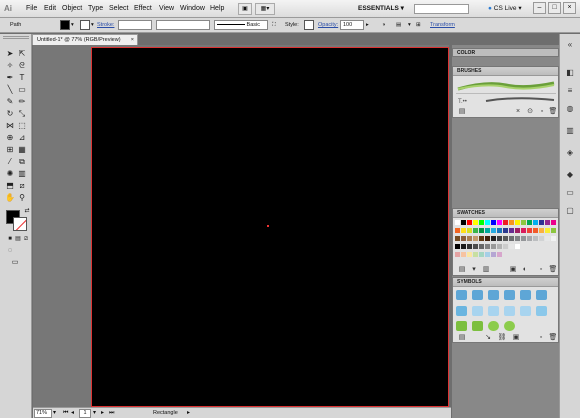 This screenshot has width=580, height=418. Describe the element at coordinates (10, 126) in the screenshot. I see `width-tool-icon: ⋈` at that location.